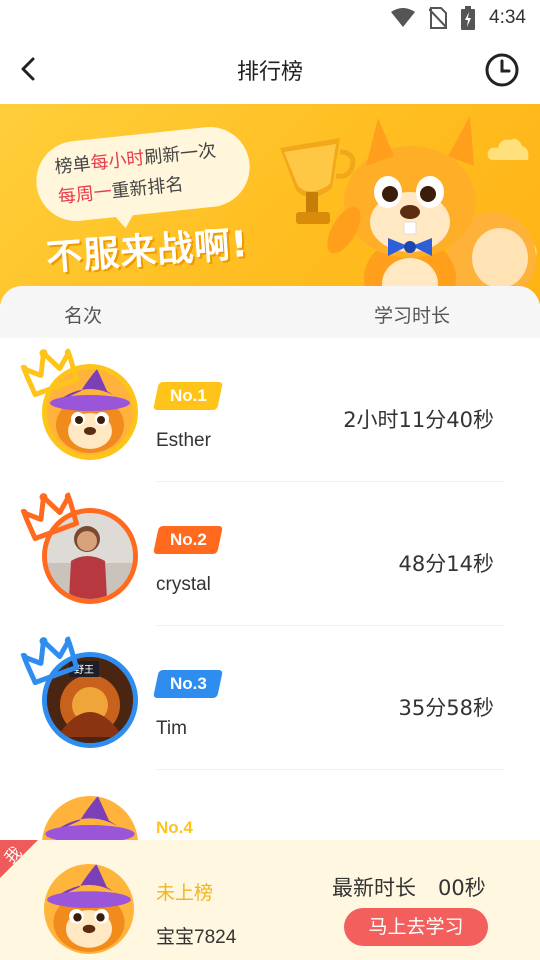 The image size is (540, 960). Describe the element at coordinates (196, 937) in the screenshot. I see `my-user-name: 宝宝7824` at that location.